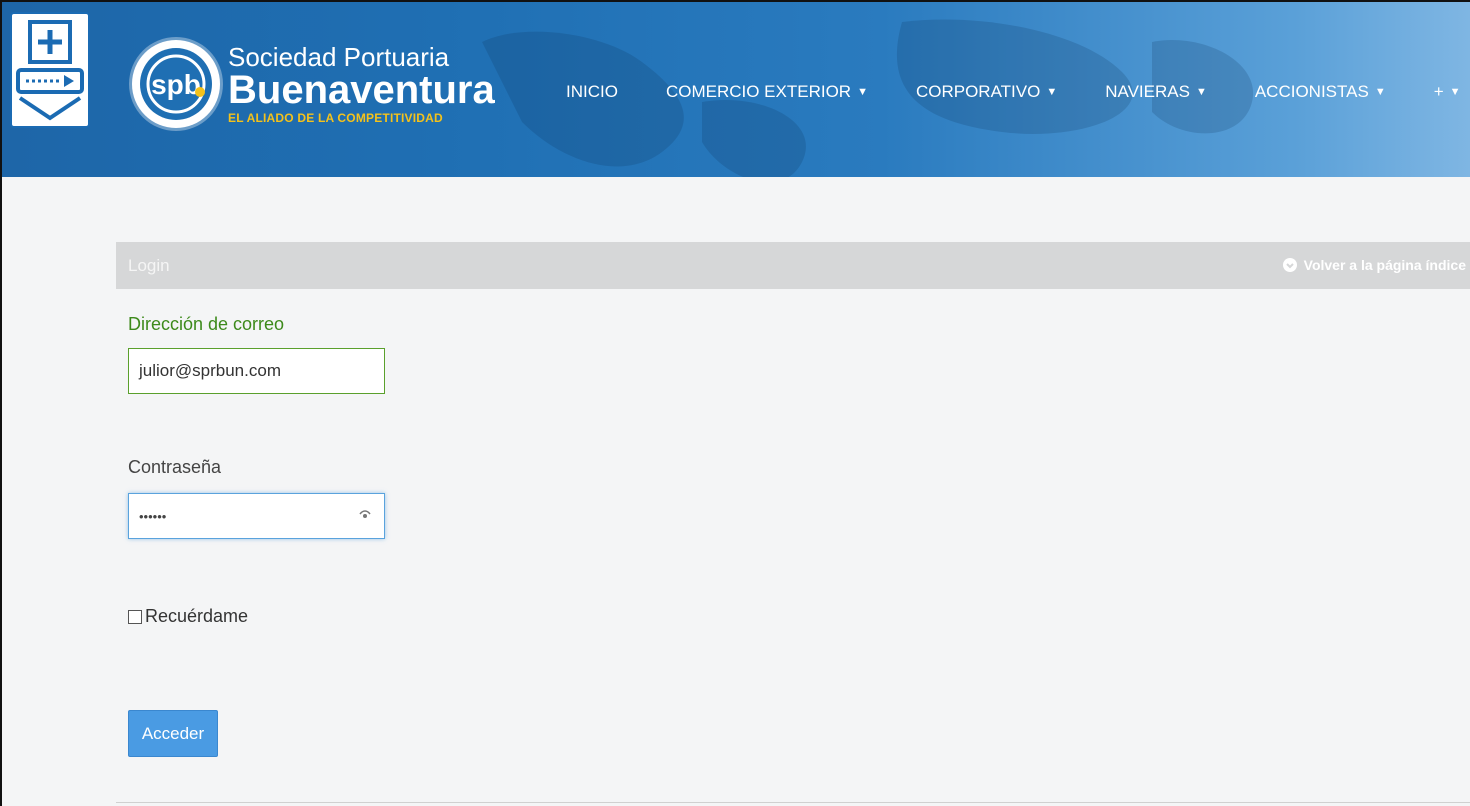 The width and height of the screenshot is (1470, 806). I want to click on remember-label: Recuérdame, so click(197, 616).